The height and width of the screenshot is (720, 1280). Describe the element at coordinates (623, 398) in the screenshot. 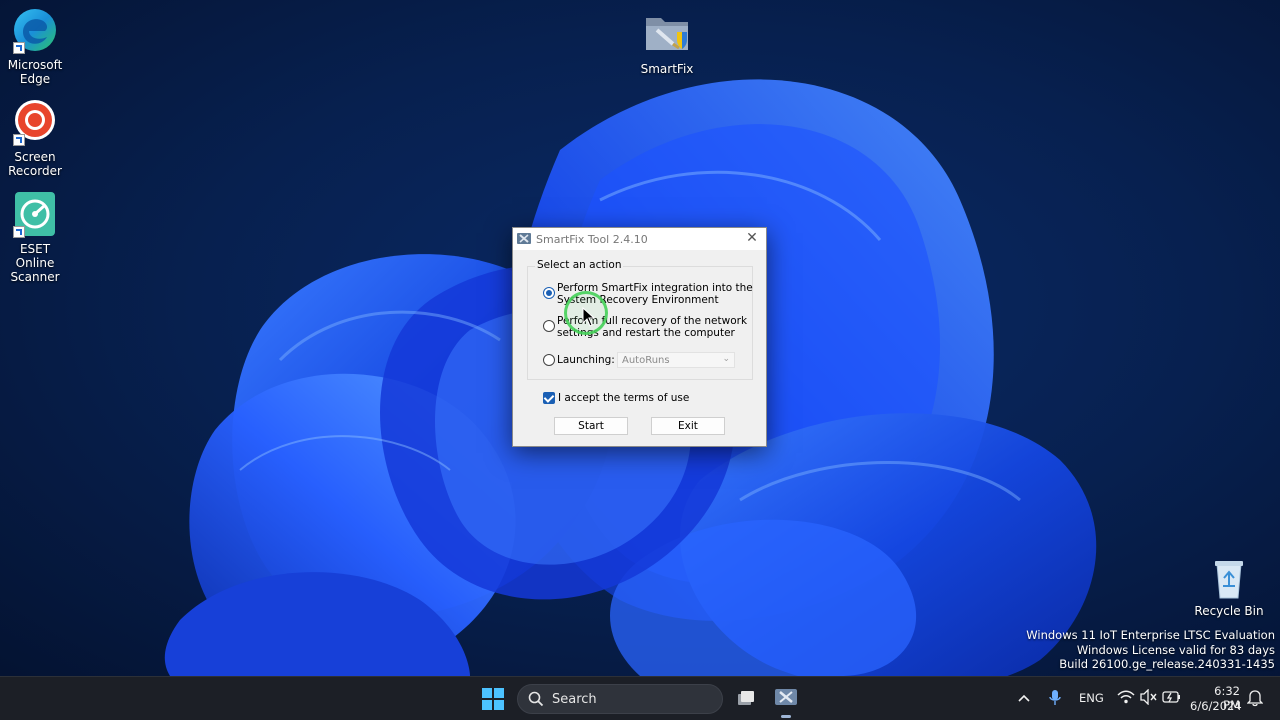

I see `accept-terms-label: I accept the terms of use` at that location.